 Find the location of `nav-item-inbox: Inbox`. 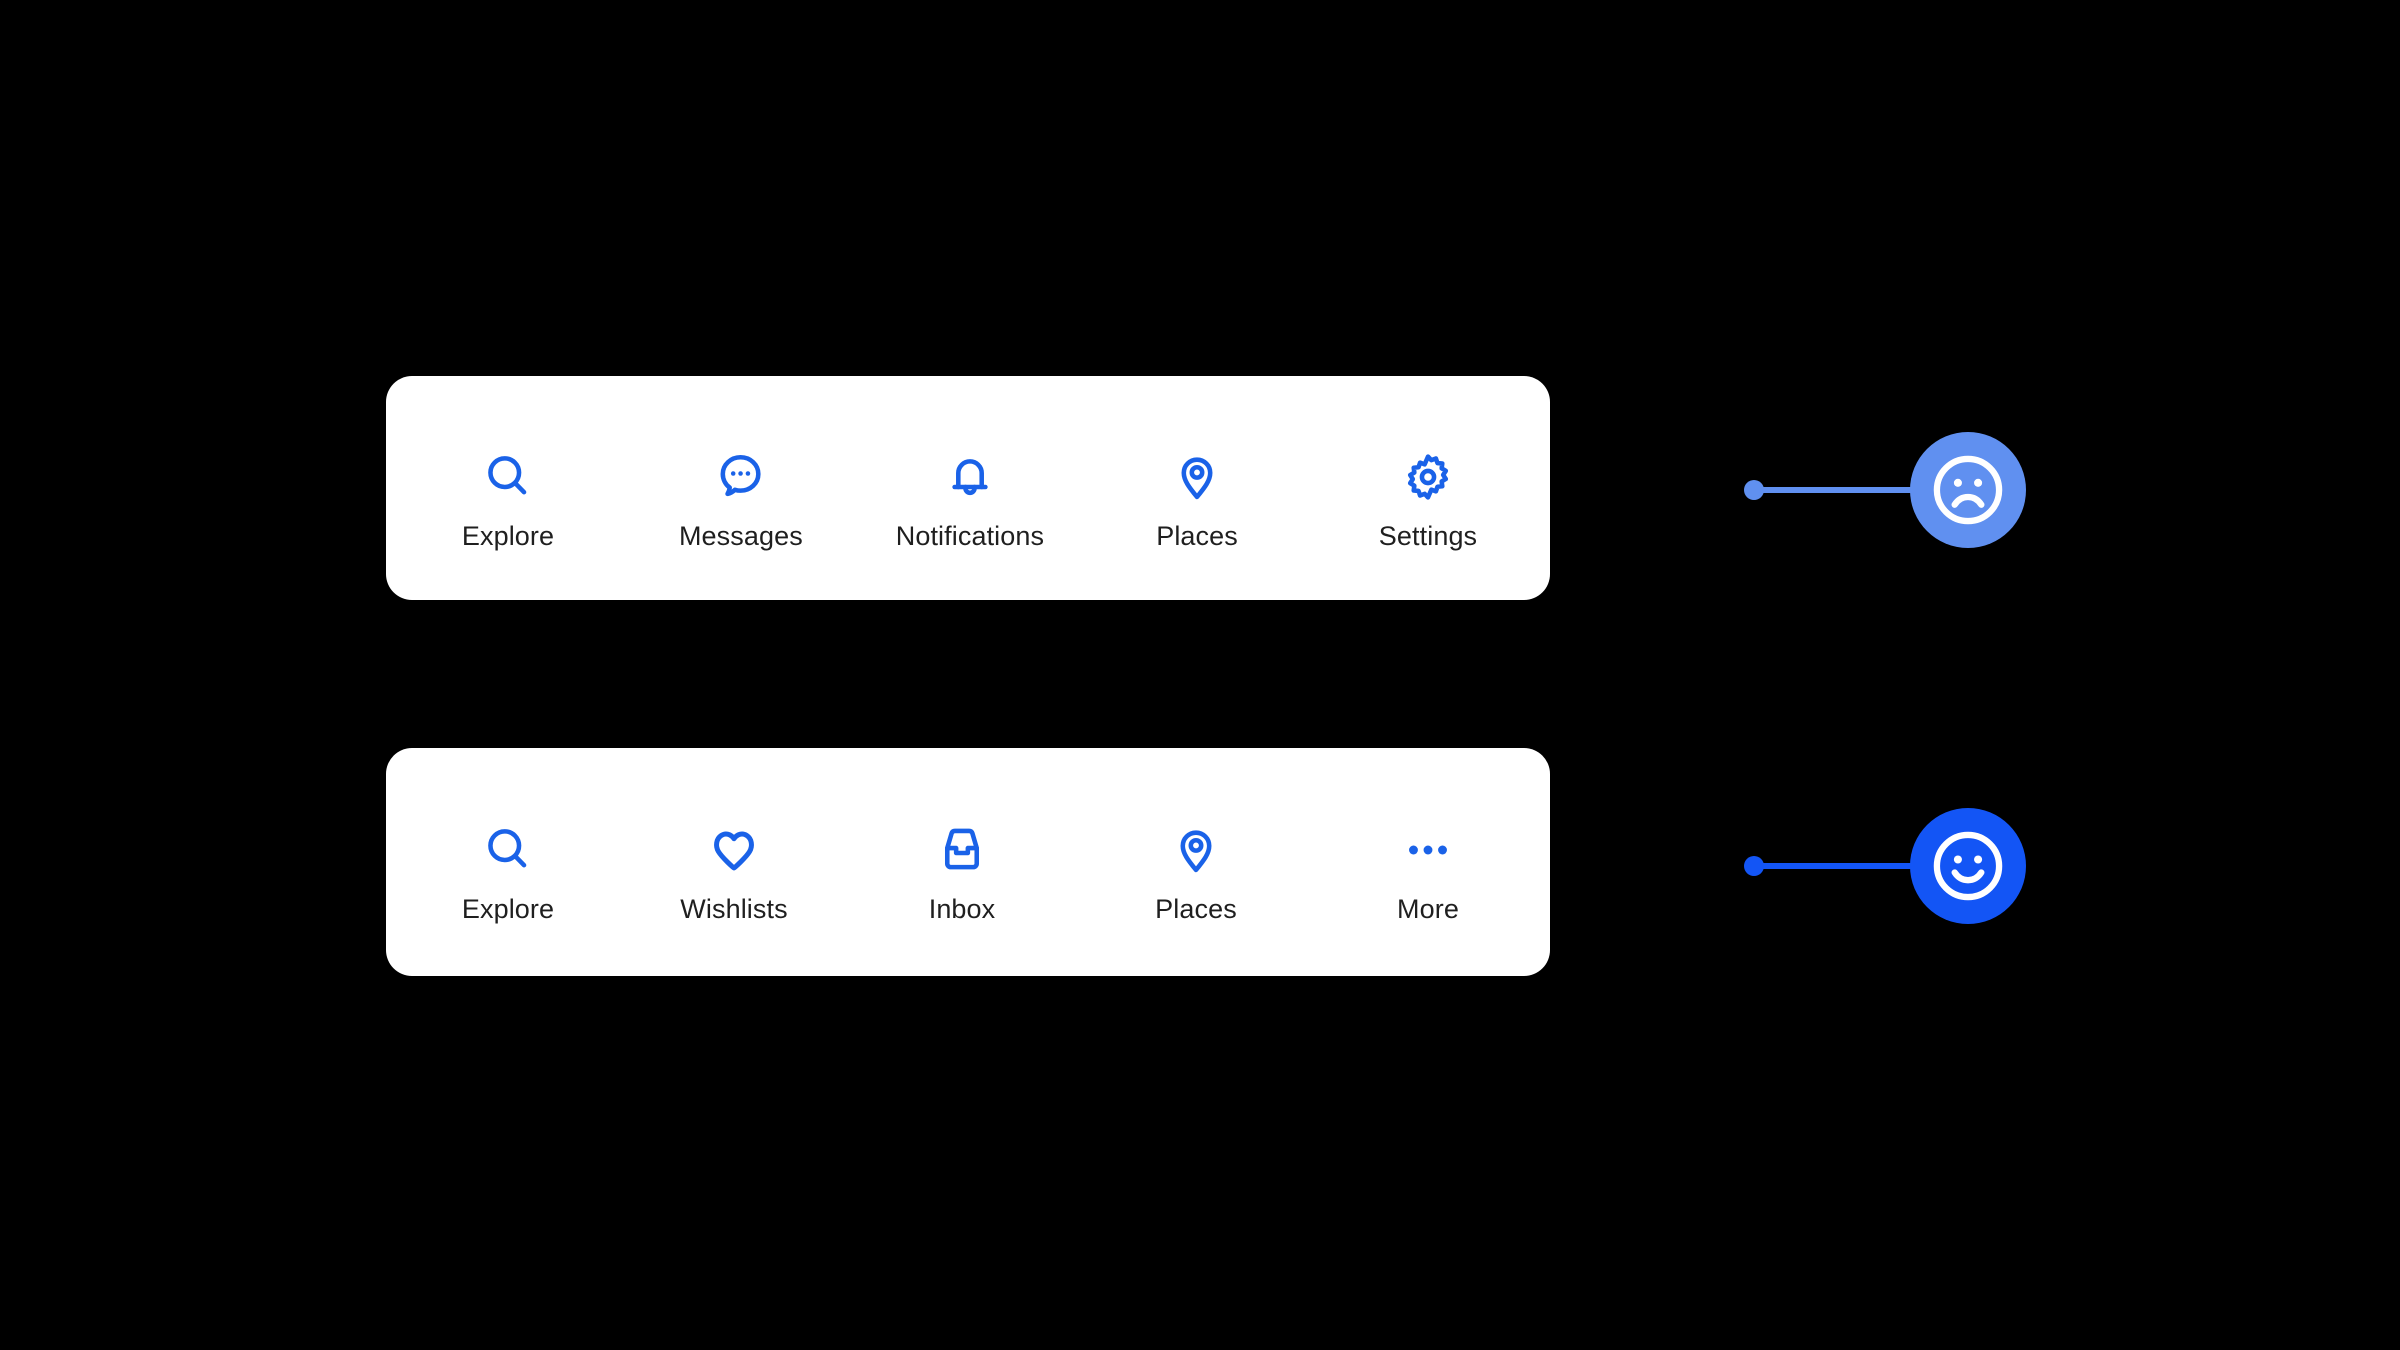

nav-item-inbox: Inbox is located at coordinates (962, 862).